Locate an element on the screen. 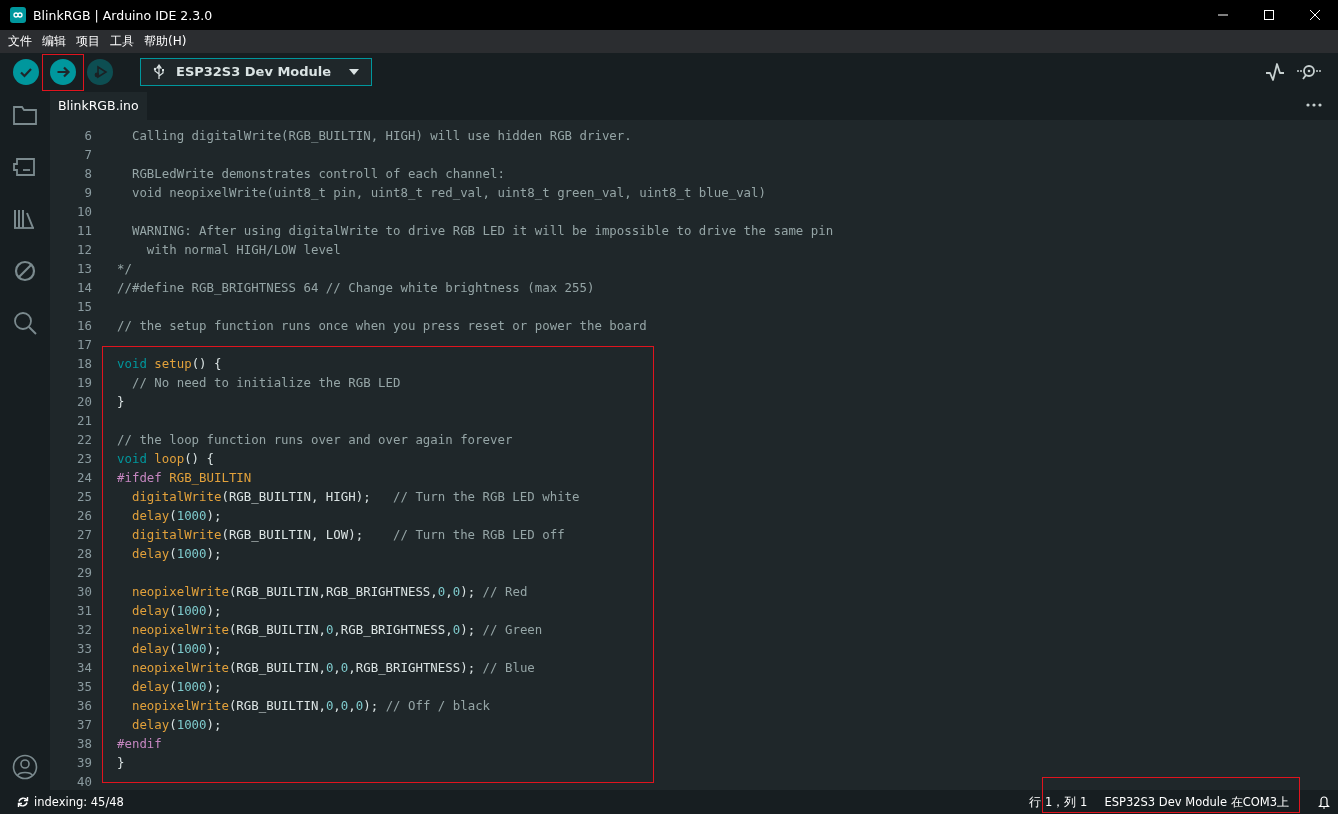 The height and width of the screenshot is (814, 1338). line-number: 10 is located at coordinates (84, 212).